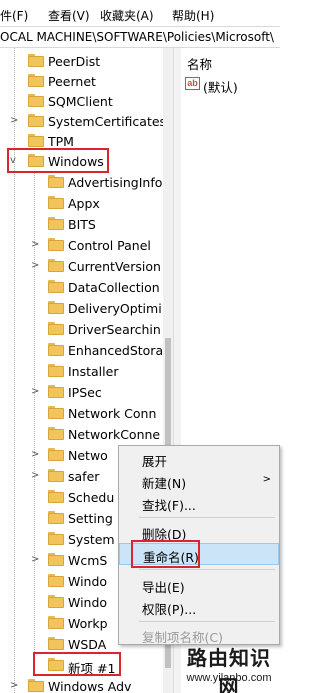 The width and height of the screenshot is (320, 693). What do you see at coordinates (127, 15) in the screenshot?
I see `menu-favorites: 收藏夹(A)` at bounding box center [127, 15].